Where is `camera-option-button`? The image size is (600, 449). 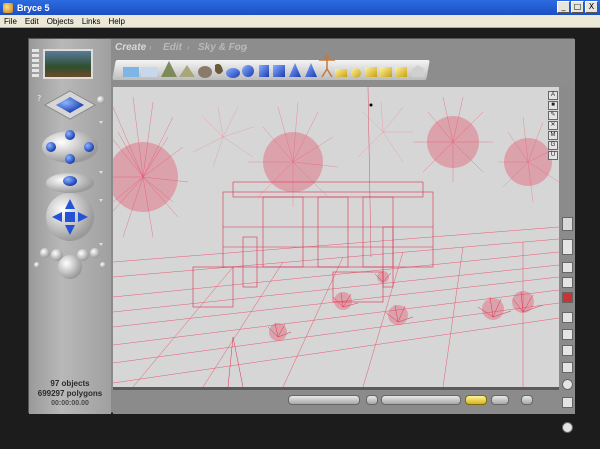 camera-option-button is located at coordinates (101, 100).